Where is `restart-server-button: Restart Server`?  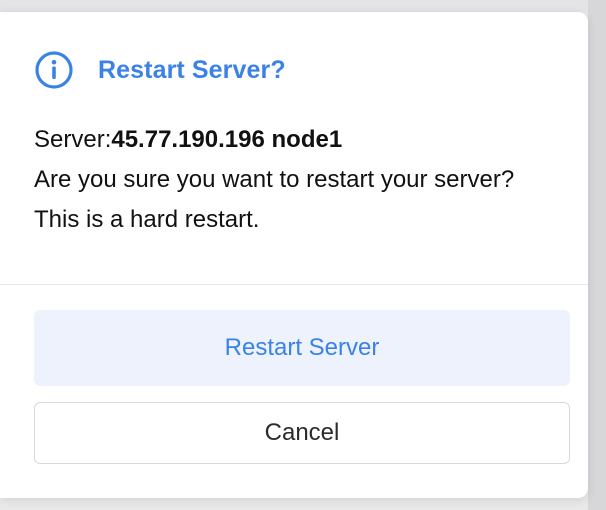 restart-server-button: Restart Server is located at coordinates (302, 348).